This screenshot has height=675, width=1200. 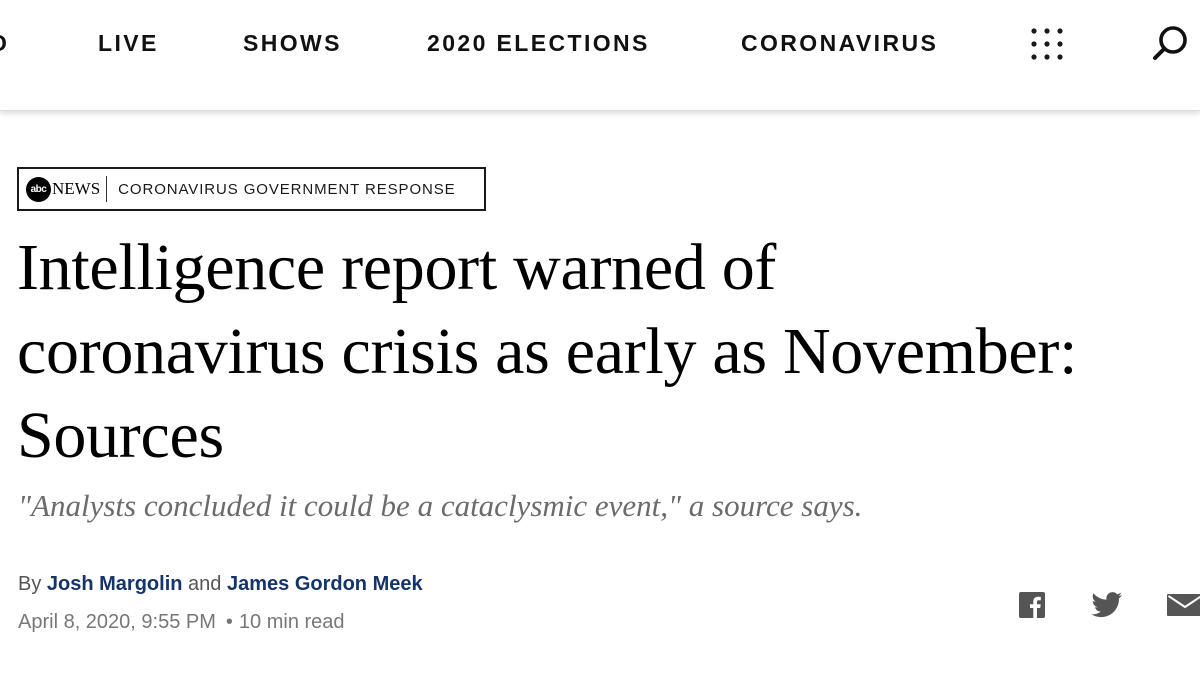 I want to click on nav-item-coronavirus: CORONAVIRUS, so click(x=839, y=43).